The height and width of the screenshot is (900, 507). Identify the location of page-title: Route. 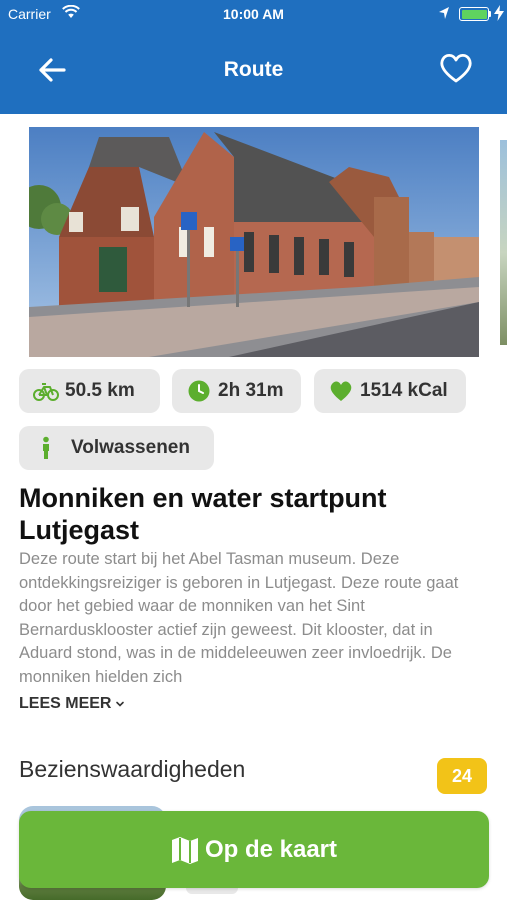
(253, 69).